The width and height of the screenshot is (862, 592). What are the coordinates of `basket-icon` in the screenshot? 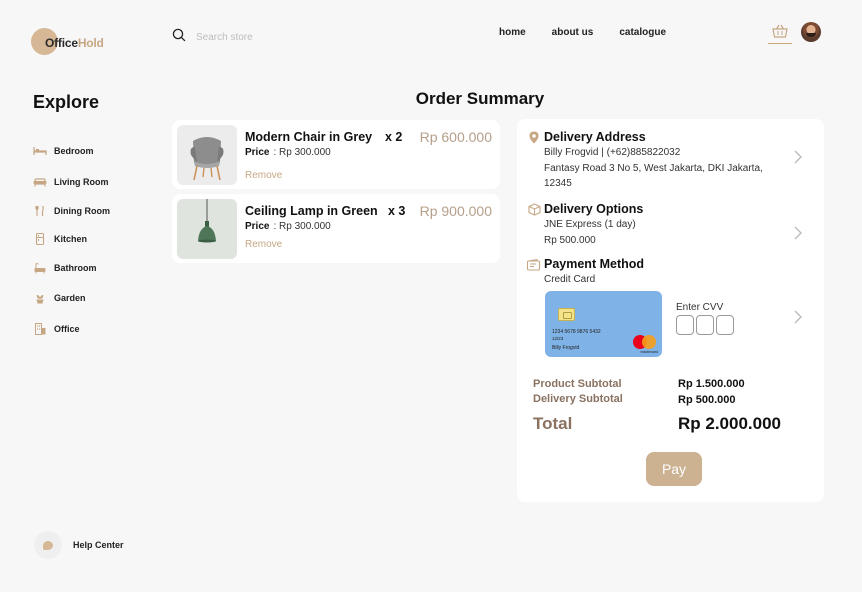 It's located at (780, 33).